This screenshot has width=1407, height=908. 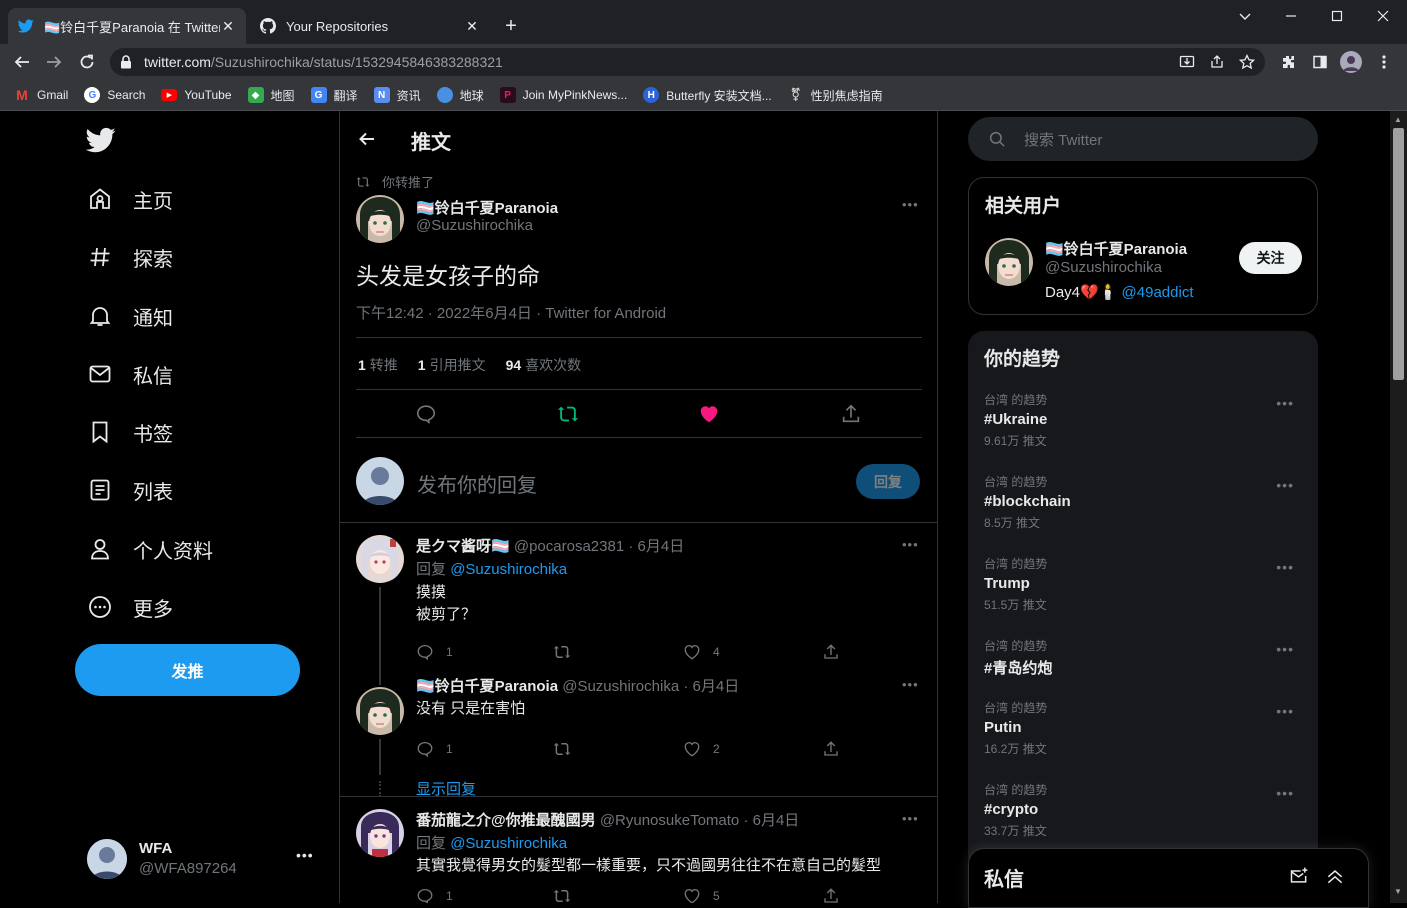 What do you see at coordinates (1116, 248) in the screenshot?
I see `related-user-name: 🏳️‍⚧️铃白千夏Paranoia` at bounding box center [1116, 248].